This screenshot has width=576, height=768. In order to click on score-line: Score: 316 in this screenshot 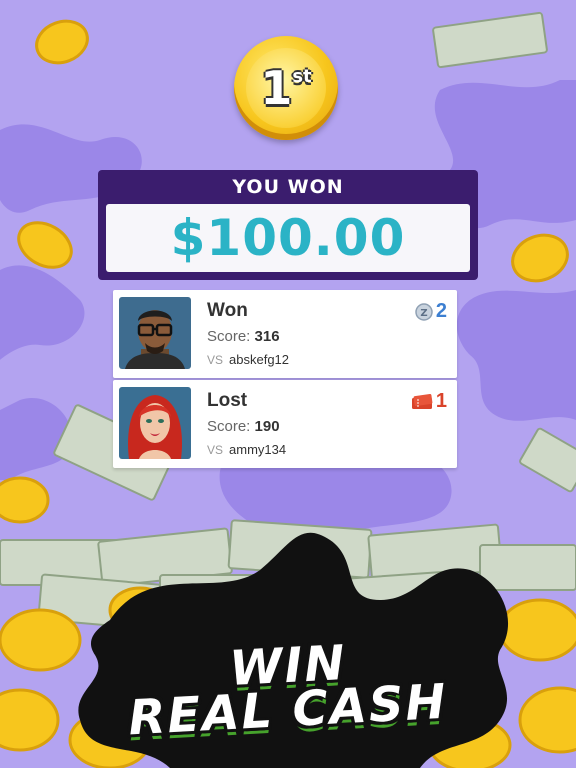, I will do `click(243, 336)`.